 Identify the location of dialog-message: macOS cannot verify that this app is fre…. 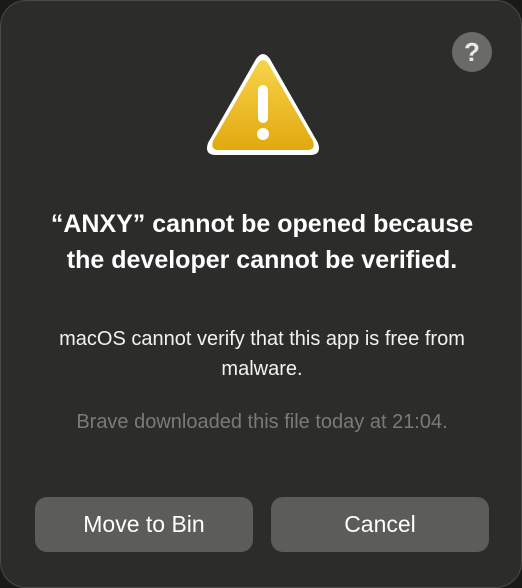
(262, 354).